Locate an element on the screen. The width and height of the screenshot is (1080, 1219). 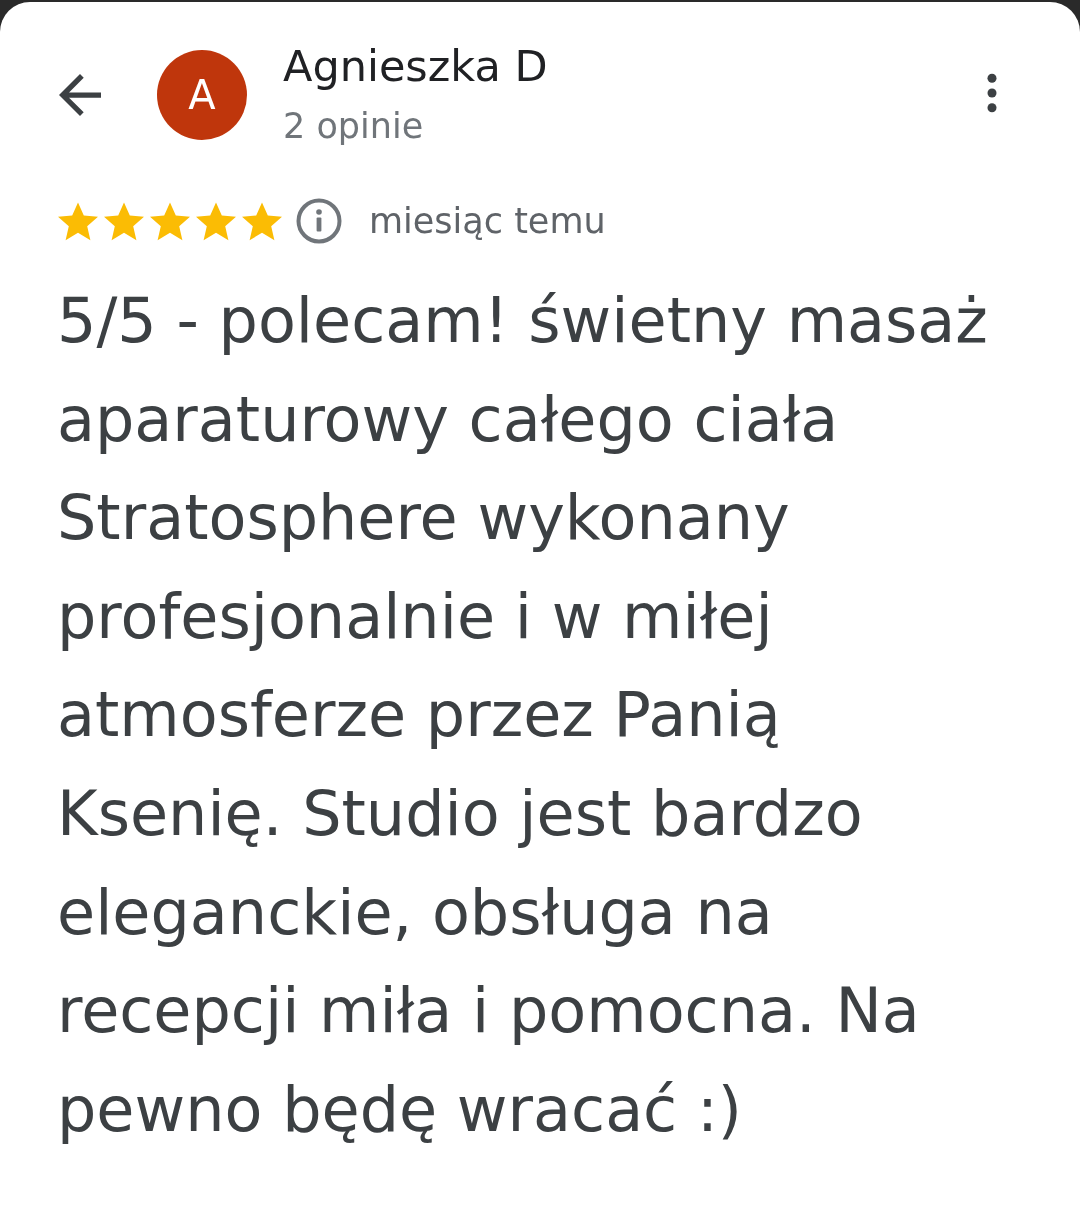
back-icon is located at coordinates (80, 95).